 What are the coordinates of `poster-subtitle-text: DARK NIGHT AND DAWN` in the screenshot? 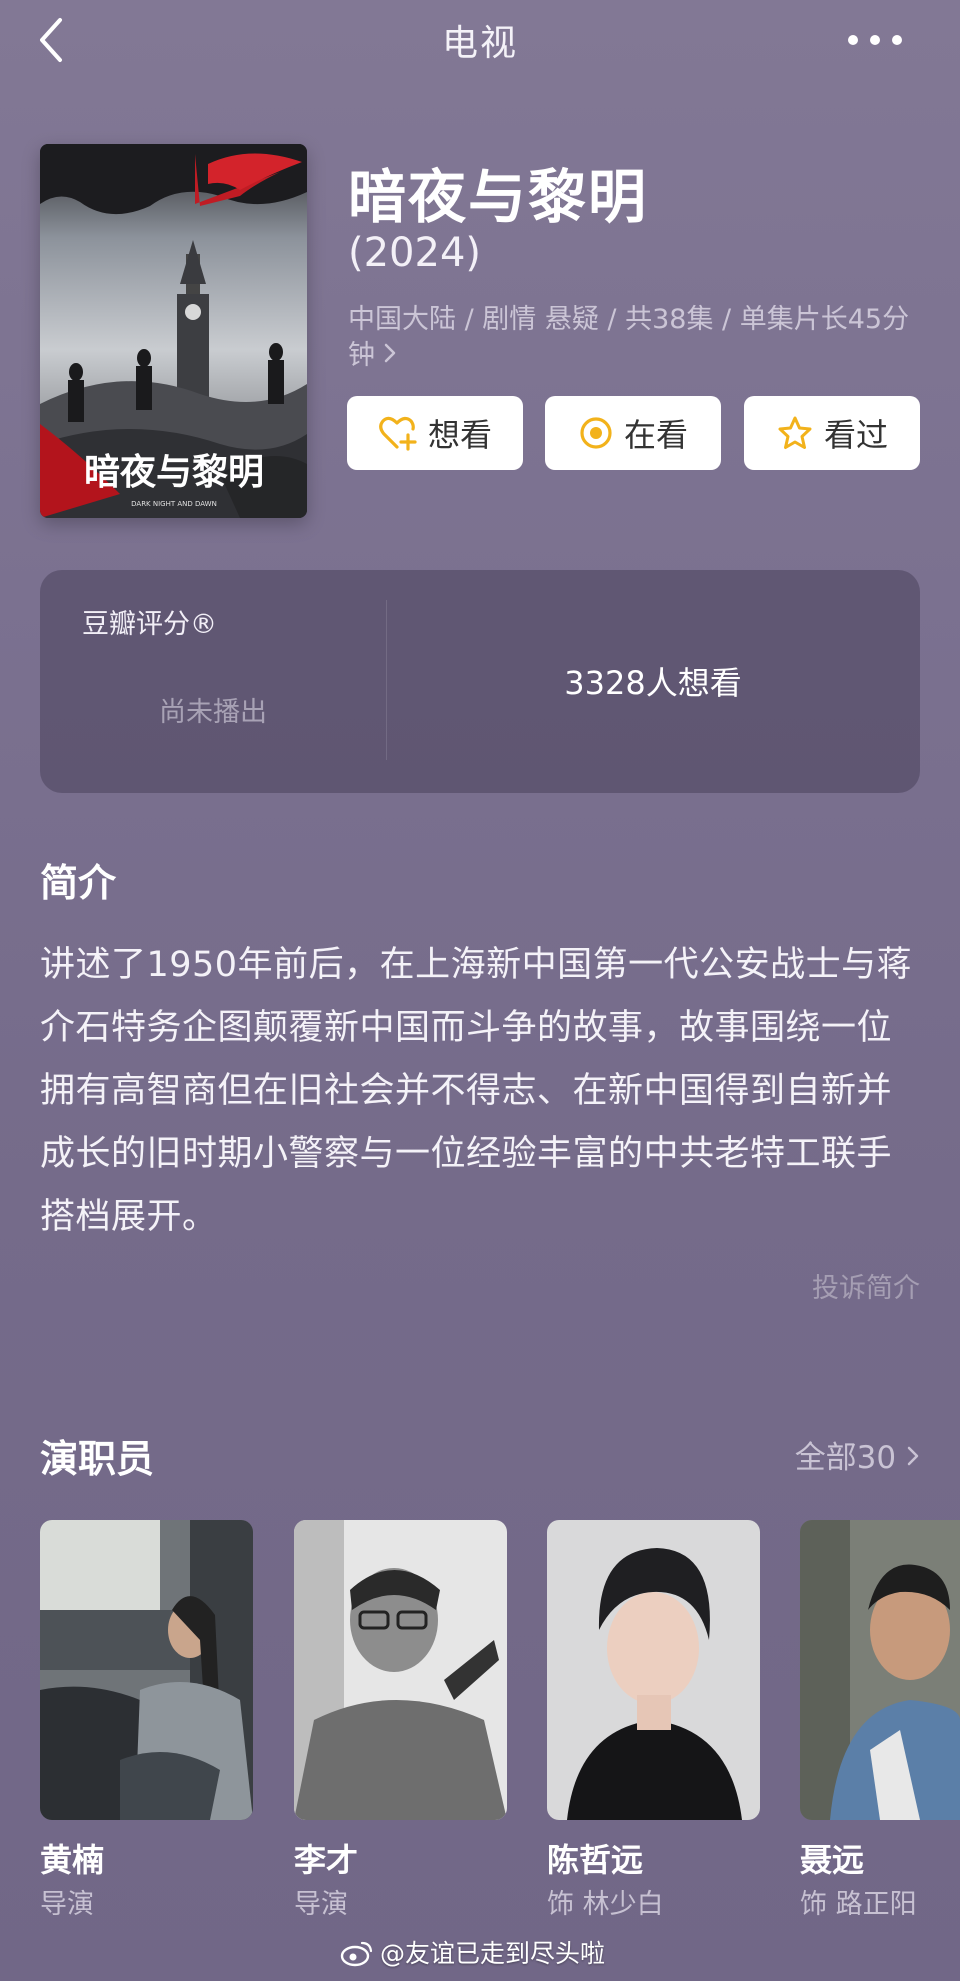 It's located at (174, 504).